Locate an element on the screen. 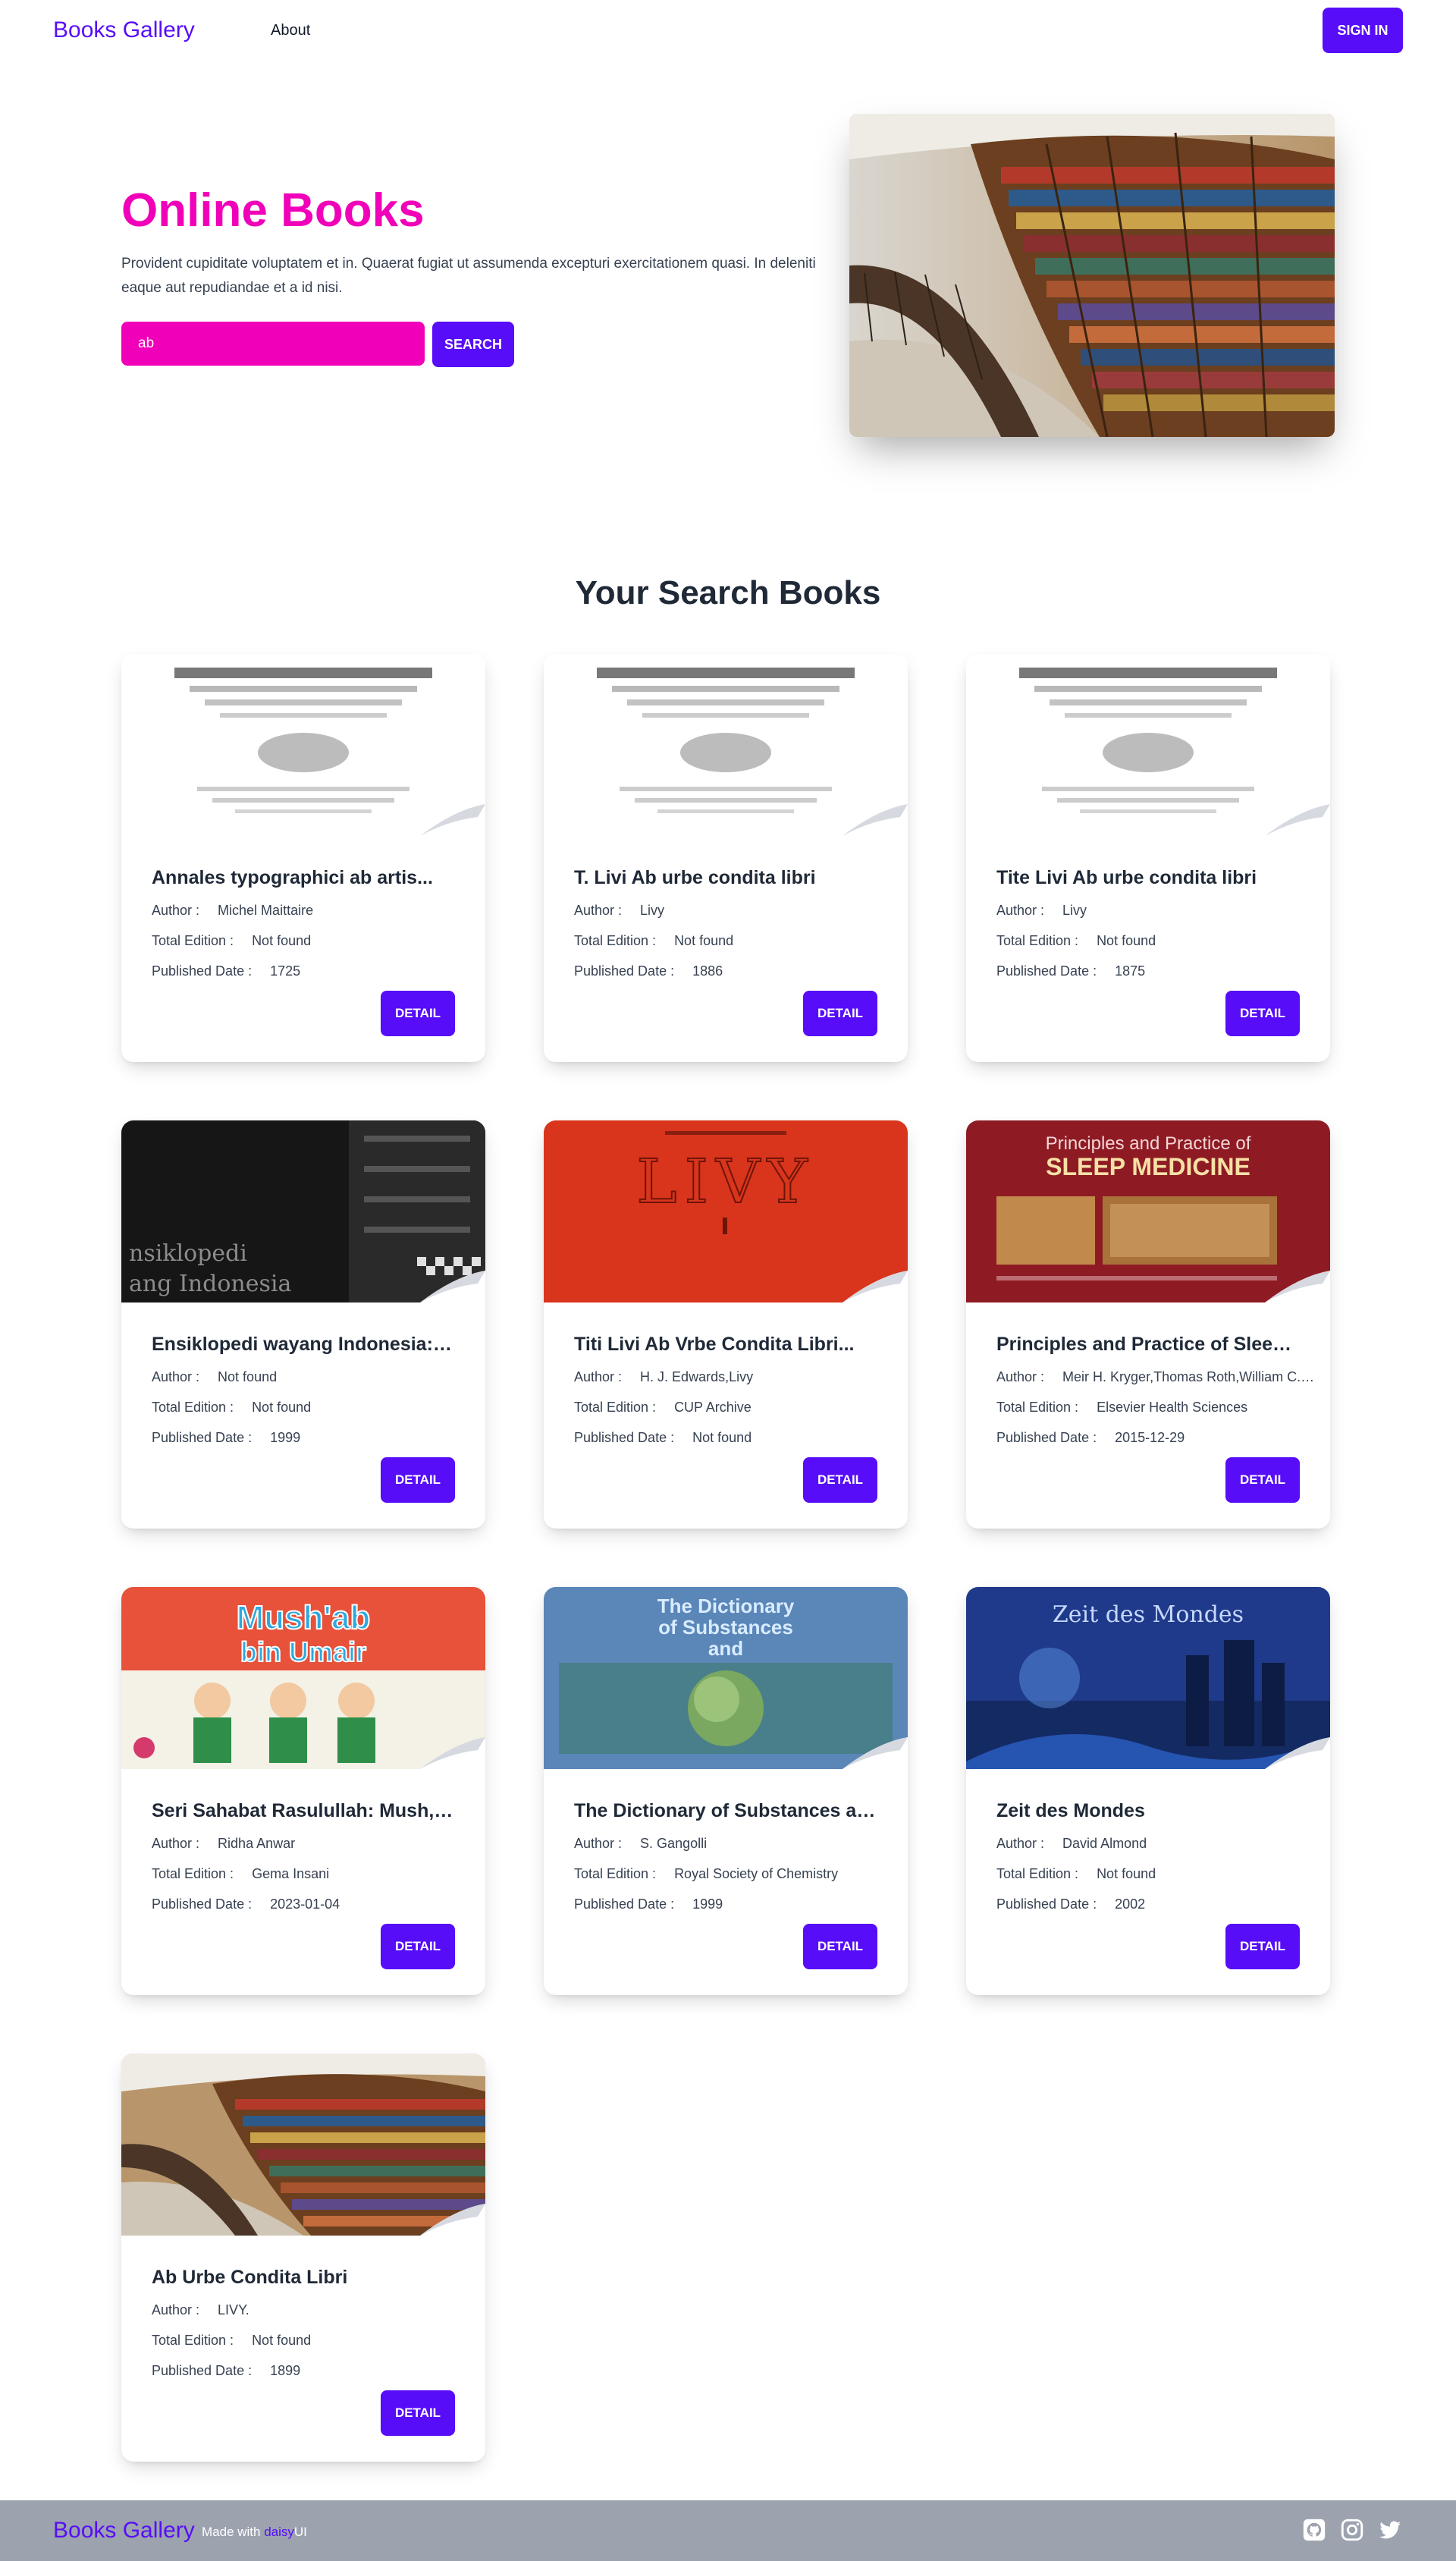  svg-text: Zeit des Mondes is located at coordinates (1148, 1614).